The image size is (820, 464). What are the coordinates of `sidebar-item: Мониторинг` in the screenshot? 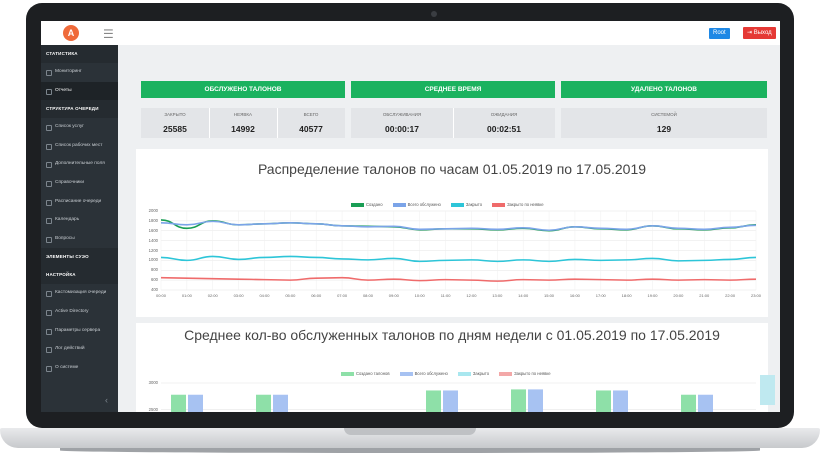 It's located at (79, 72).